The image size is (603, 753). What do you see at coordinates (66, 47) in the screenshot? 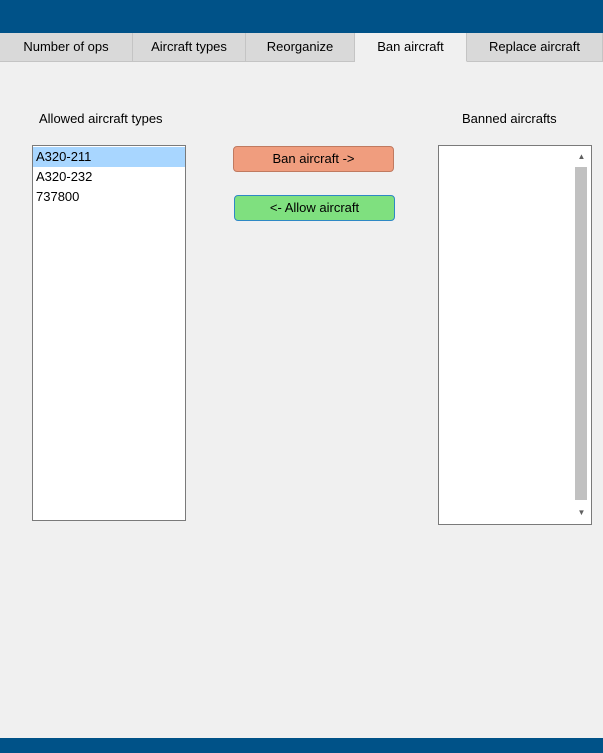
I see `tab-number-of-ops: Number of ops` at bounding box center [66, 47].